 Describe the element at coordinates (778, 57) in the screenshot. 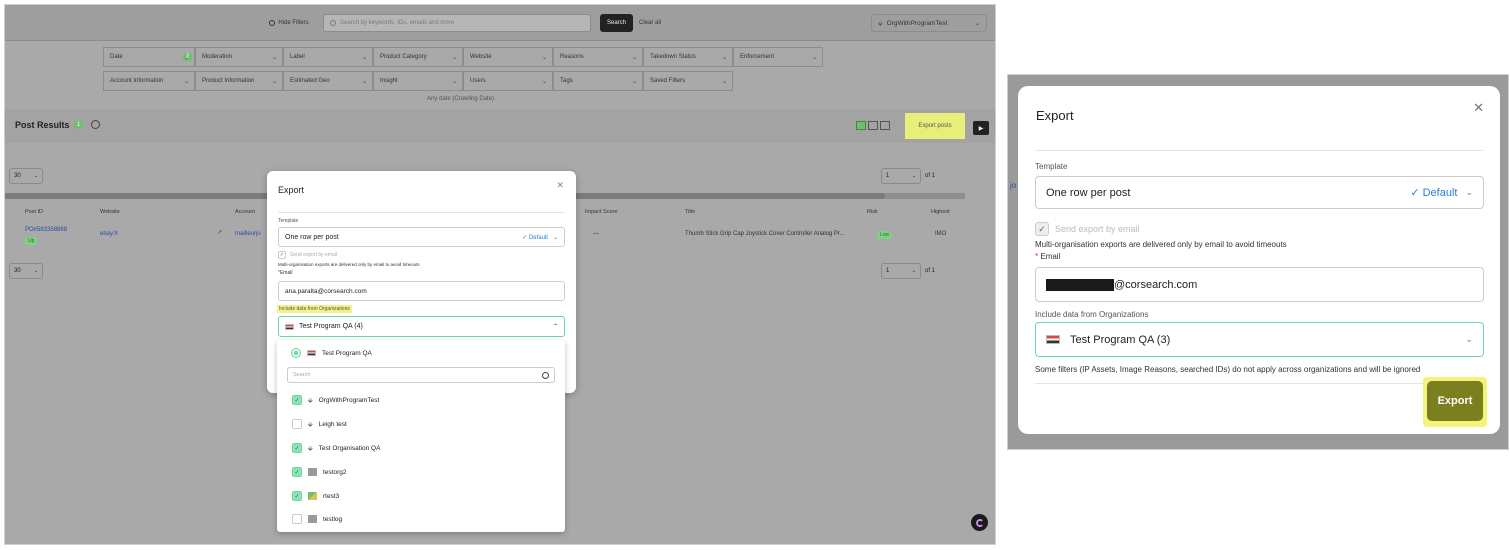

I see `filter-enforcement: Enforcement ⌄` at that location.